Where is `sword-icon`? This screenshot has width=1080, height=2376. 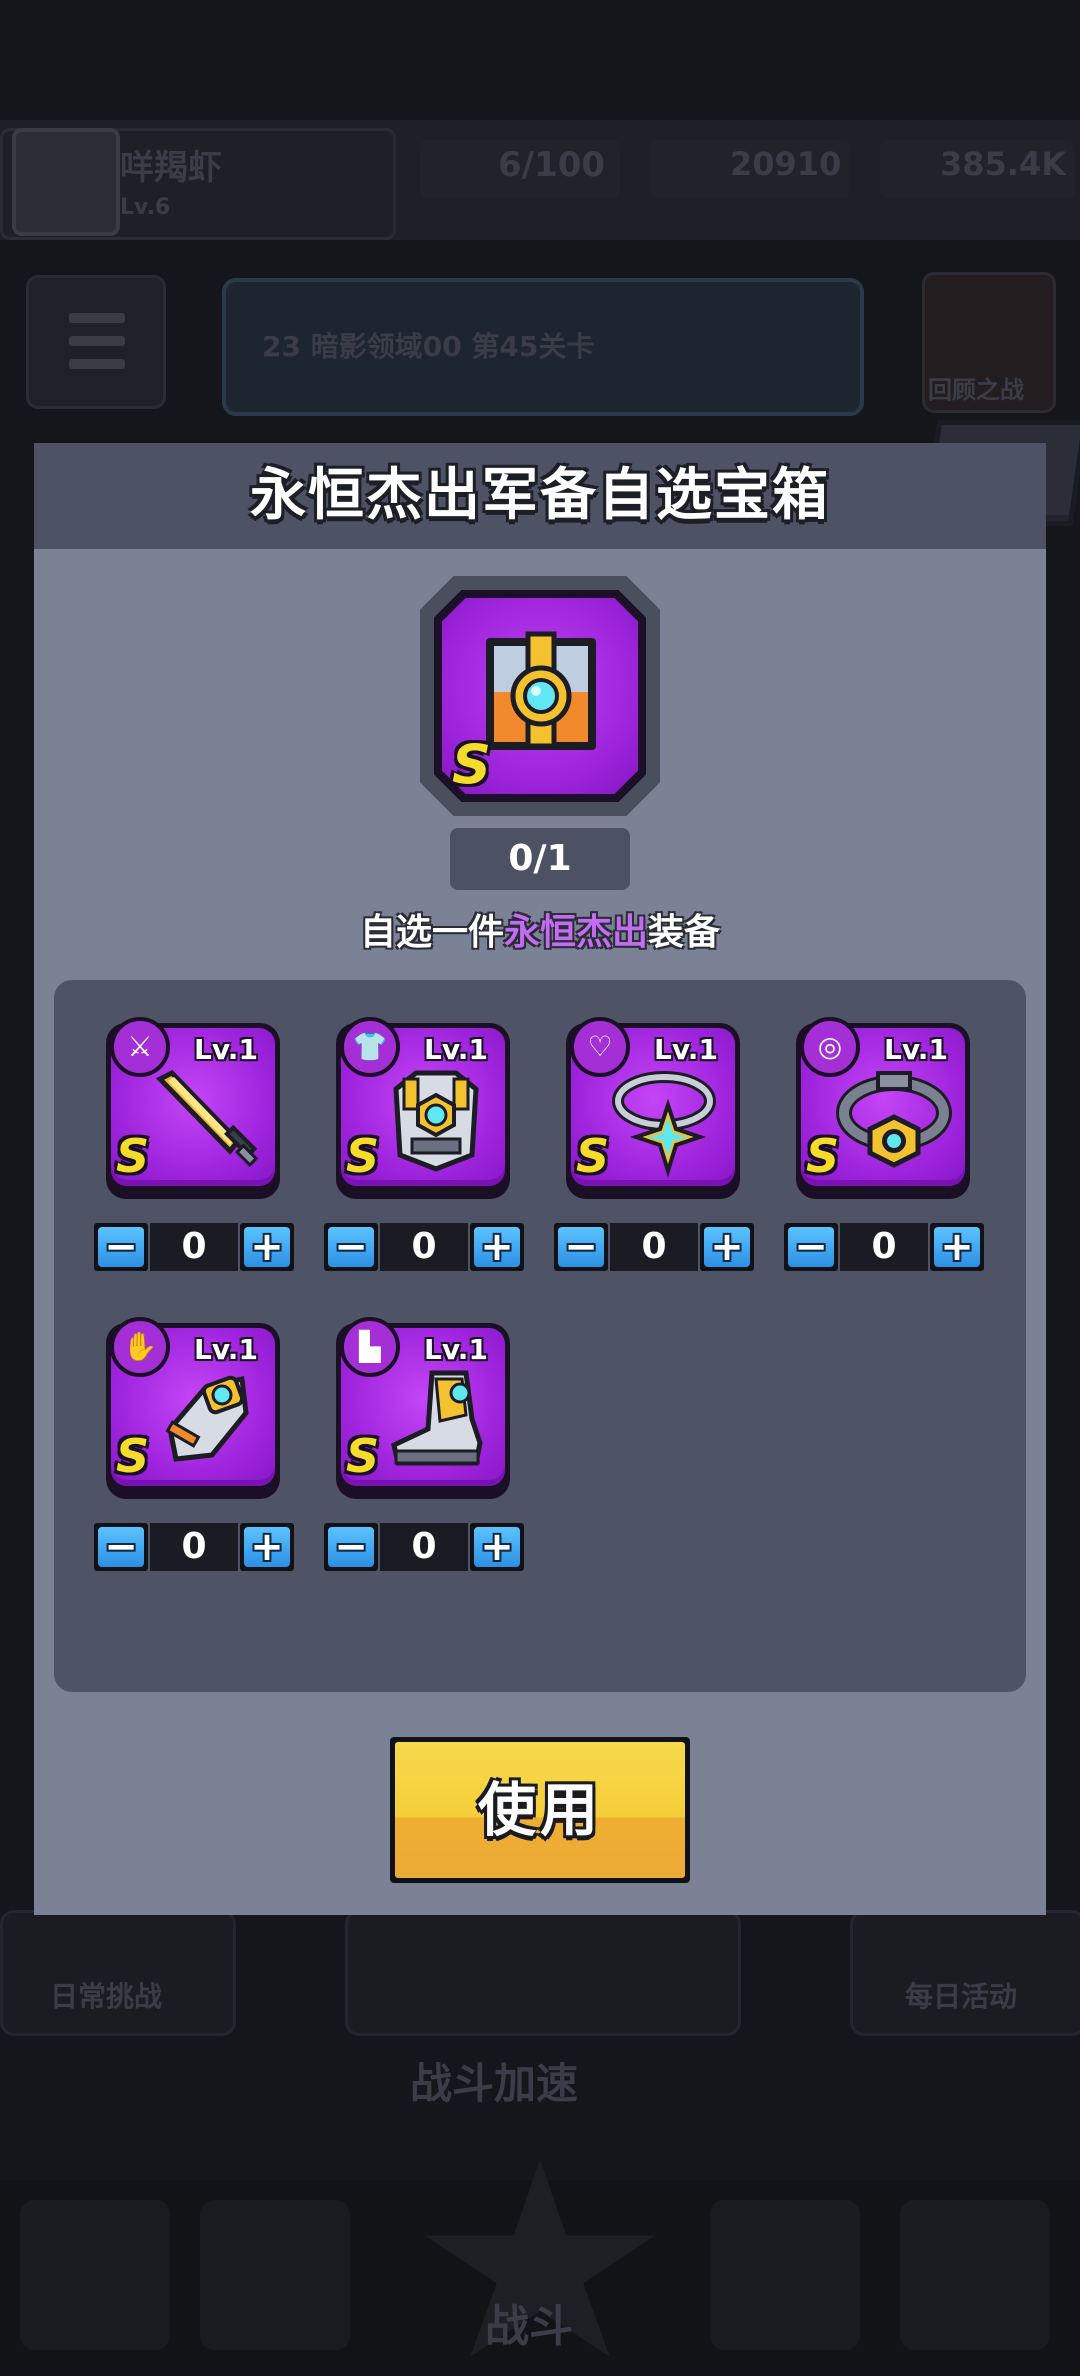 sword-icon is located at coordinates (207, 1118).